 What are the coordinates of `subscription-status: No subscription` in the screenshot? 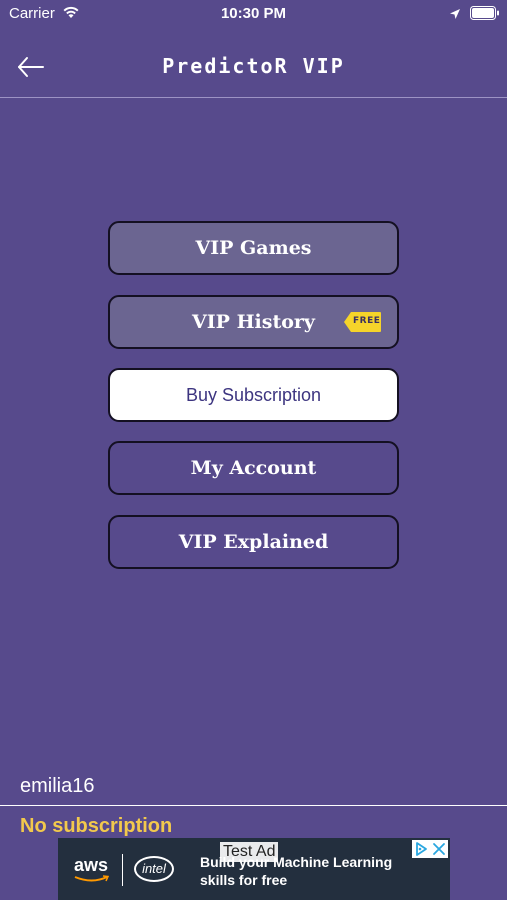 It's located at (96, 826).